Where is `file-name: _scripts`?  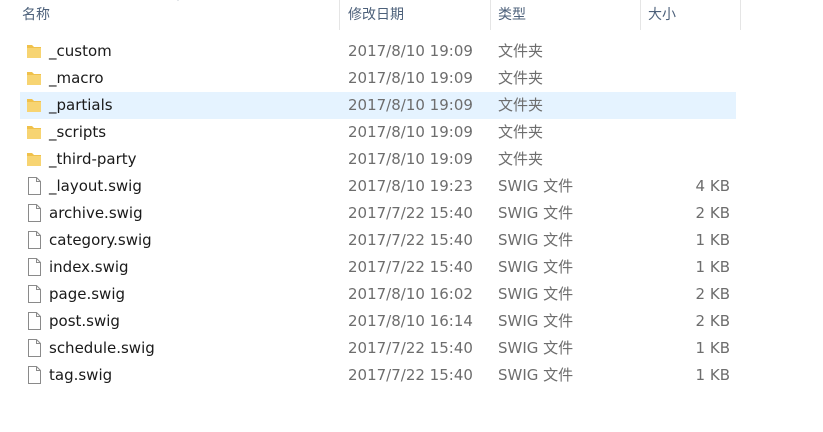
file-name: _scripts is located at coordinates (78, 132).